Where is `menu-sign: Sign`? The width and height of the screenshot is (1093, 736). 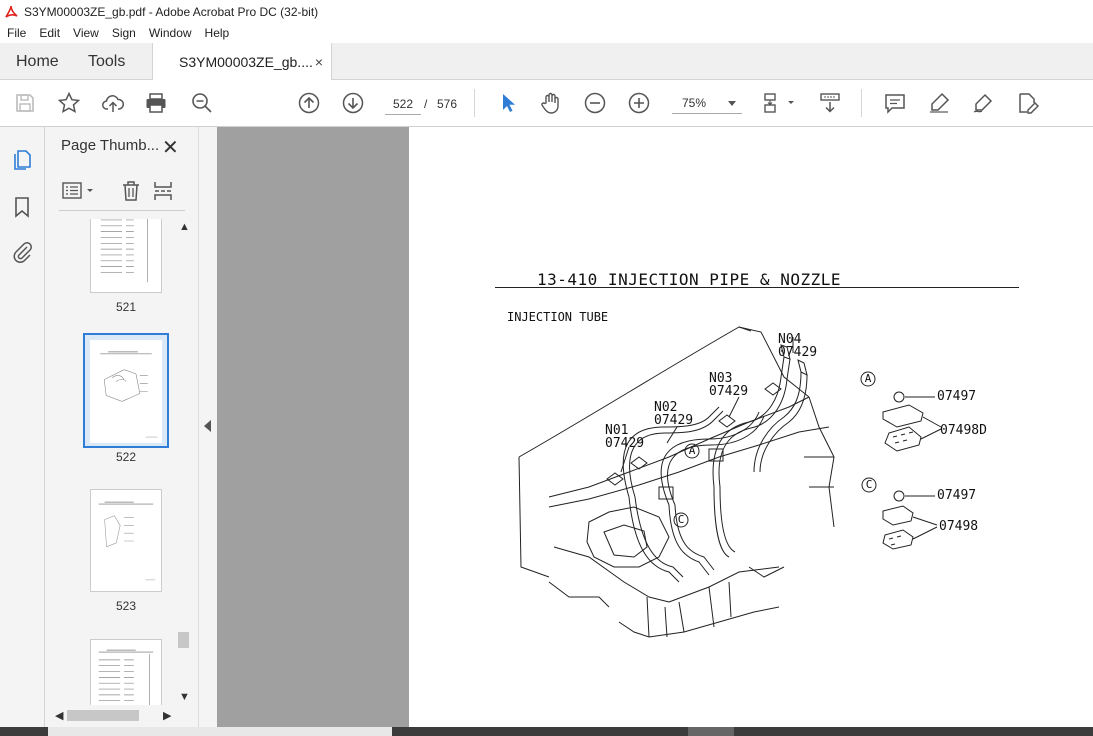
menu-sign: Sign is located at coordinates (123, 33).